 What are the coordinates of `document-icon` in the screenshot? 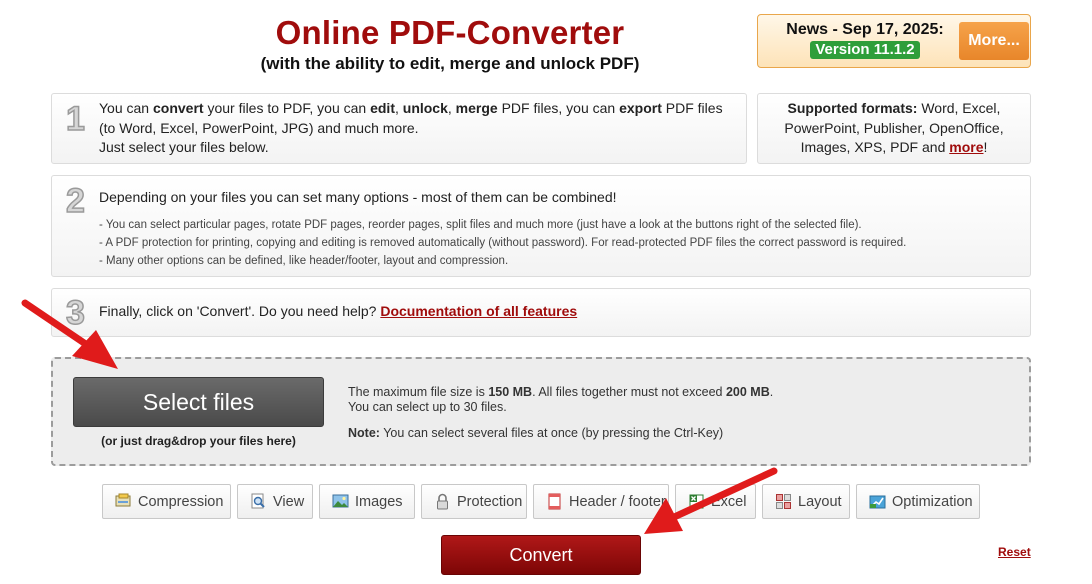 It's located at (554, 501).